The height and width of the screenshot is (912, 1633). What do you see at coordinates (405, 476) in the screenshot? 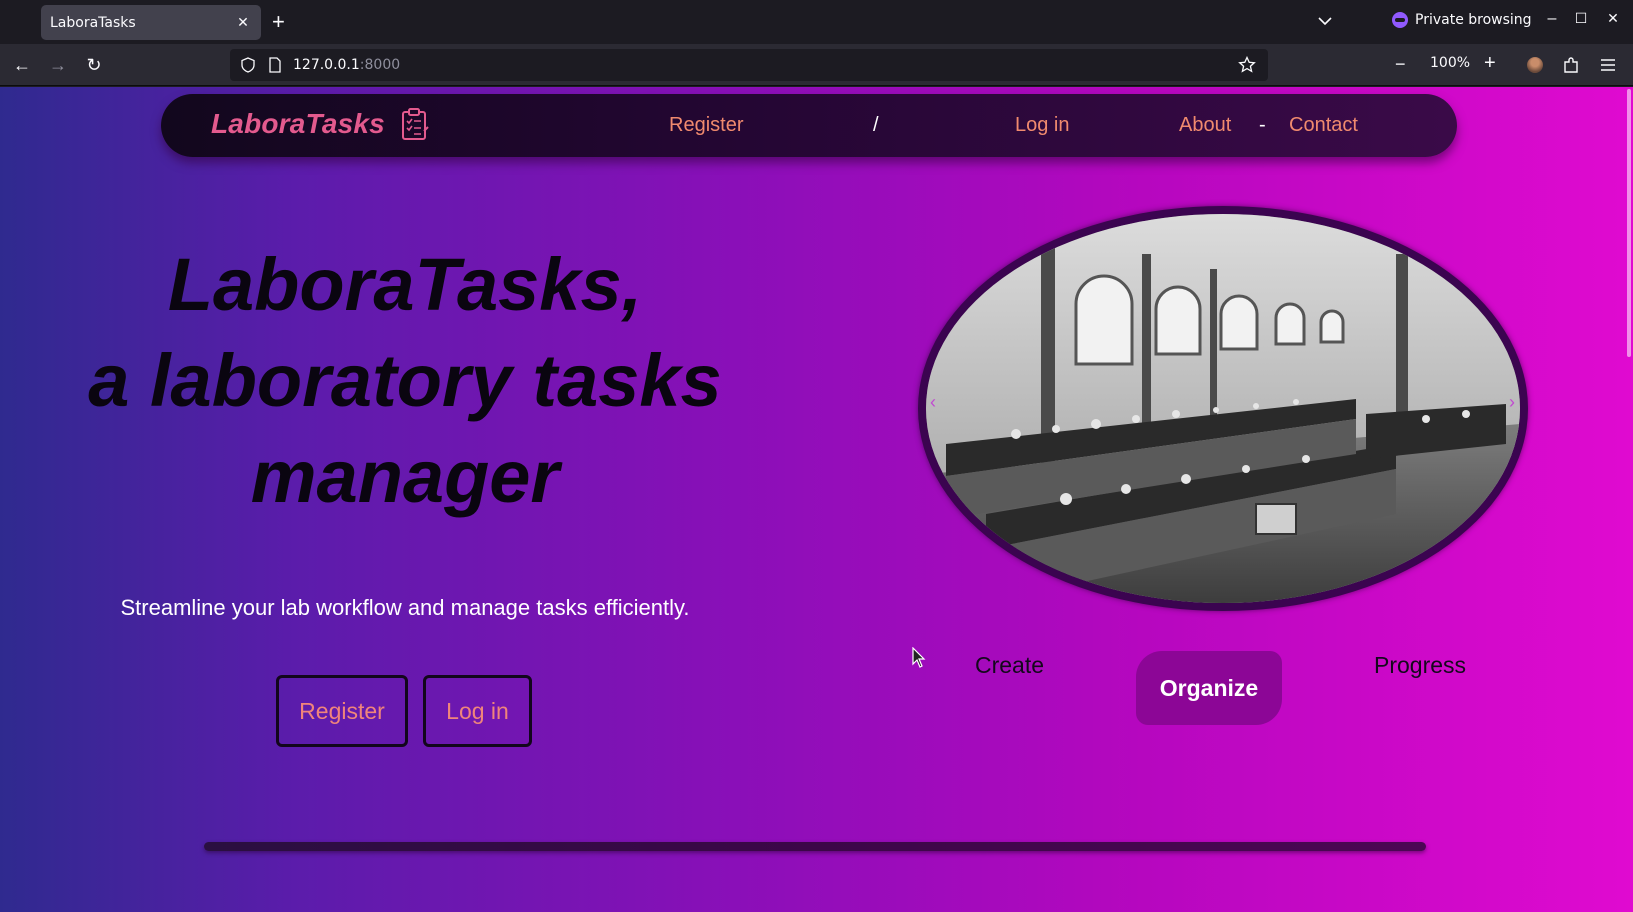
I see `hero-title-line-3: manager` at bounding box center [405, 476].